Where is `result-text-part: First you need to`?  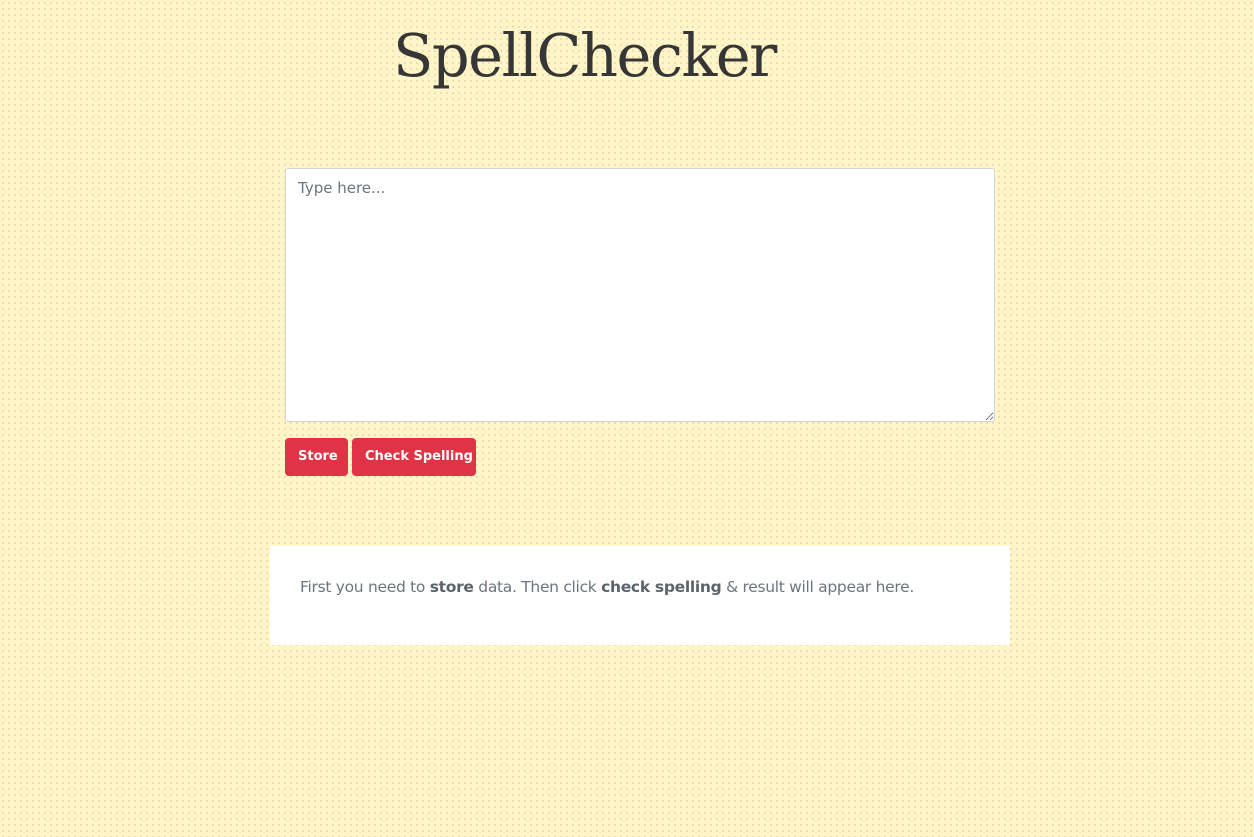 result-text-part: First you need to is located at coordinates (365, 587).